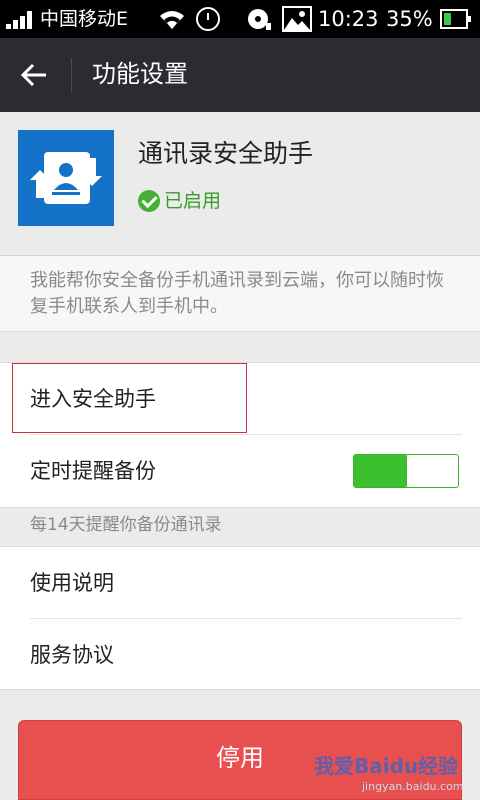 The width and height of the screenshot is (480, 800). I want to click on title-divider, so click(71, 75).